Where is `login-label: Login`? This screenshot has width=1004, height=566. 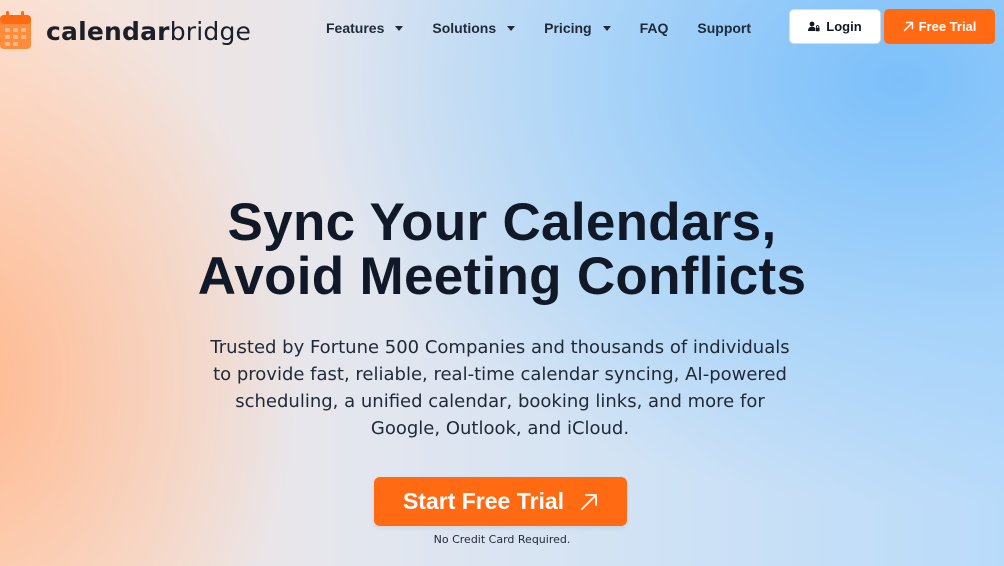
login-label: Login is located at coordinates (844, 26).